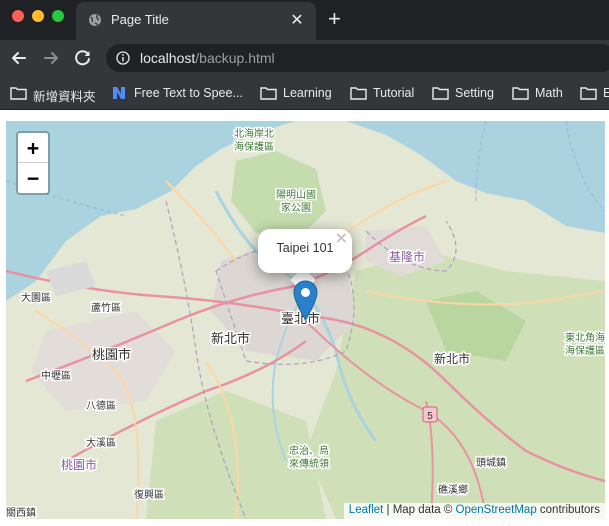  Describe the element at coordinates (64, 97) in the screenshot. I see `bookmark-label: 新增資料夾` at that location.